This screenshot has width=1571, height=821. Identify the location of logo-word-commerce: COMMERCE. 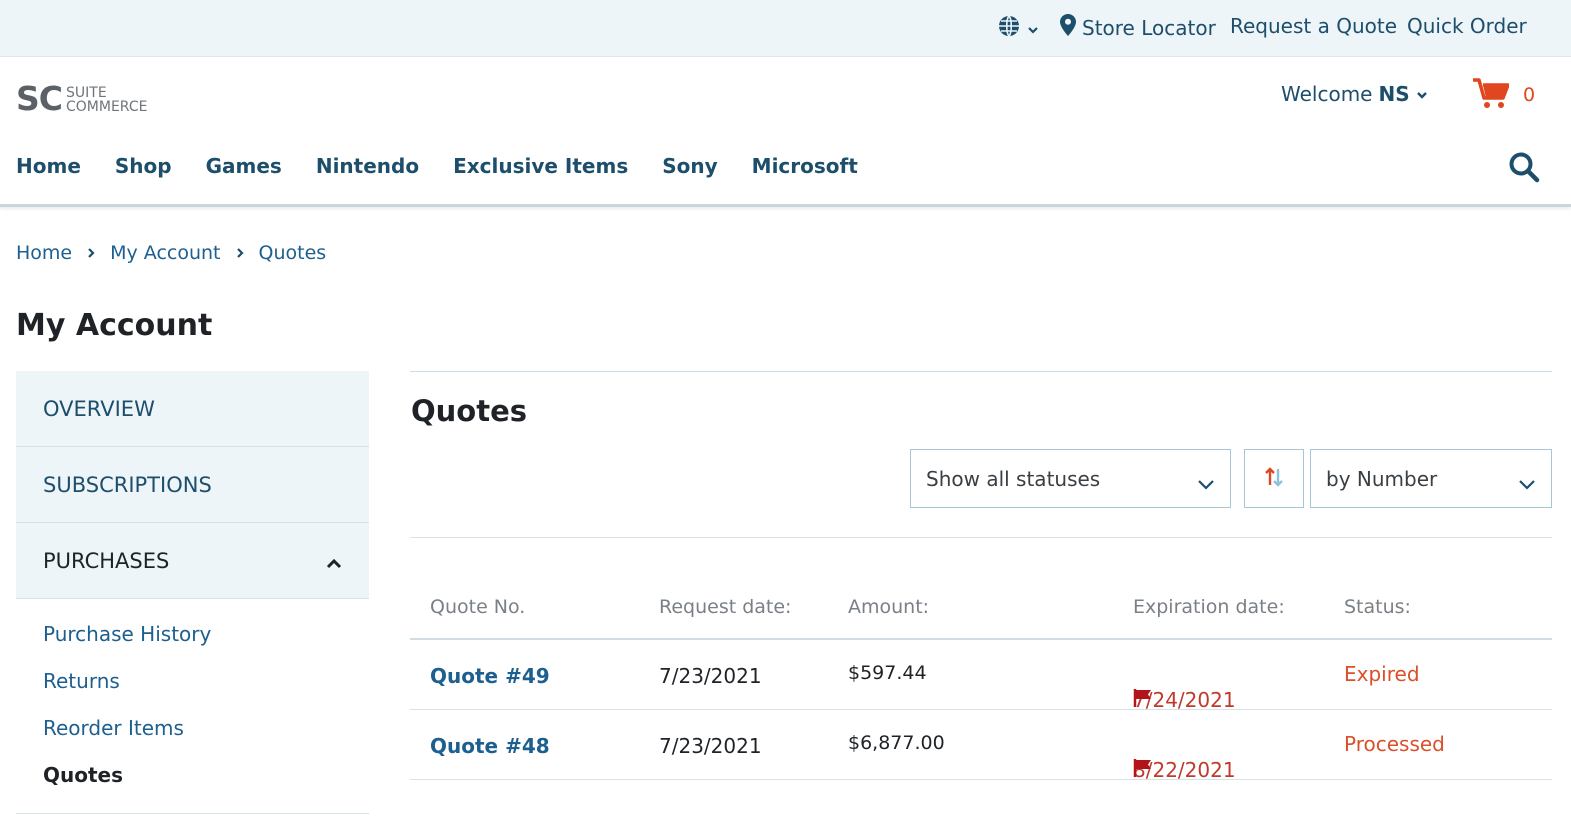
(107, 106).